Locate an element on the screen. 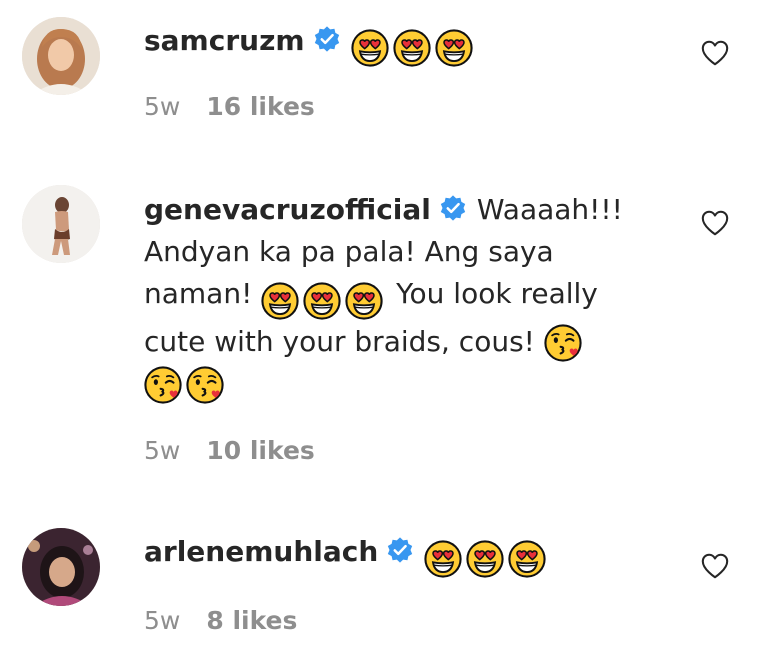 This screenshot has height=661, width=758. comment-text: cute with your braids, cous! is located at coordinates (339, 341).